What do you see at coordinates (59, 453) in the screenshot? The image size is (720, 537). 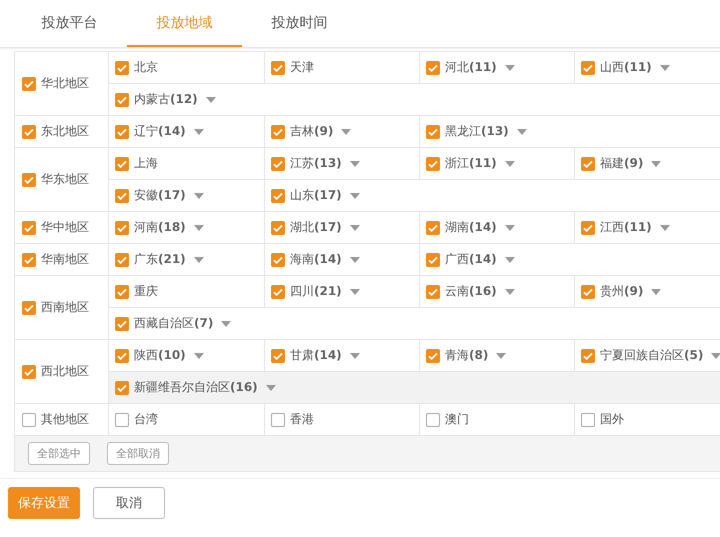 I see `bulk-button: 全部选中` at bounding box center [59, 453].